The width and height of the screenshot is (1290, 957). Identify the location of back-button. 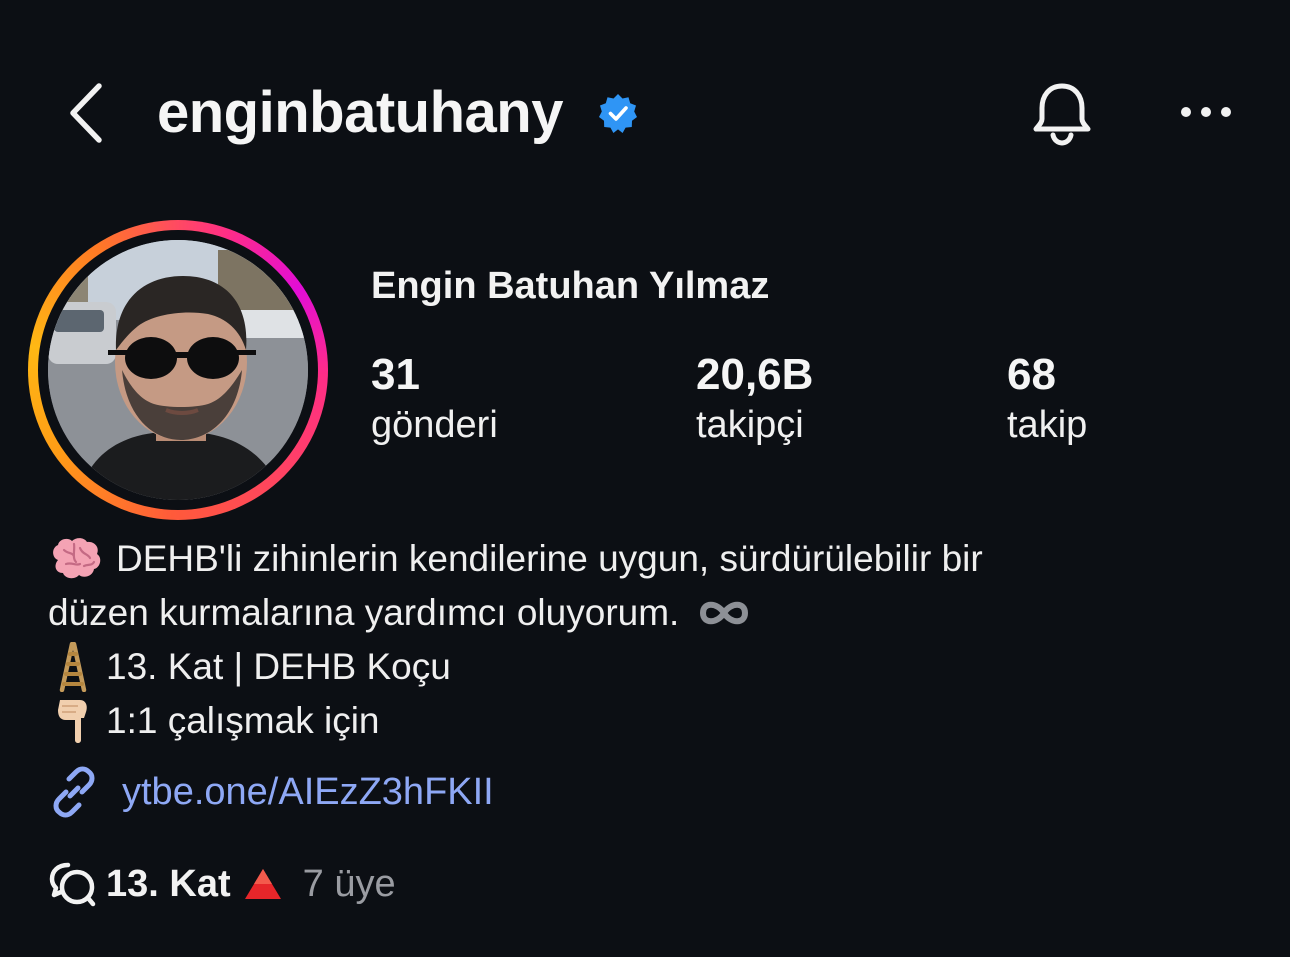
(86, 113).